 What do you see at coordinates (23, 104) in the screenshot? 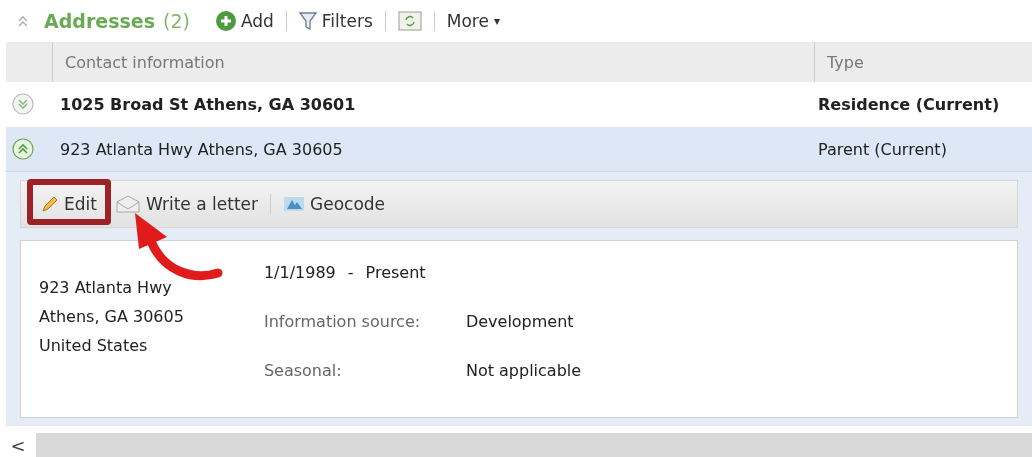
I see `expand-row-icon` at bounding box center [23, 104].